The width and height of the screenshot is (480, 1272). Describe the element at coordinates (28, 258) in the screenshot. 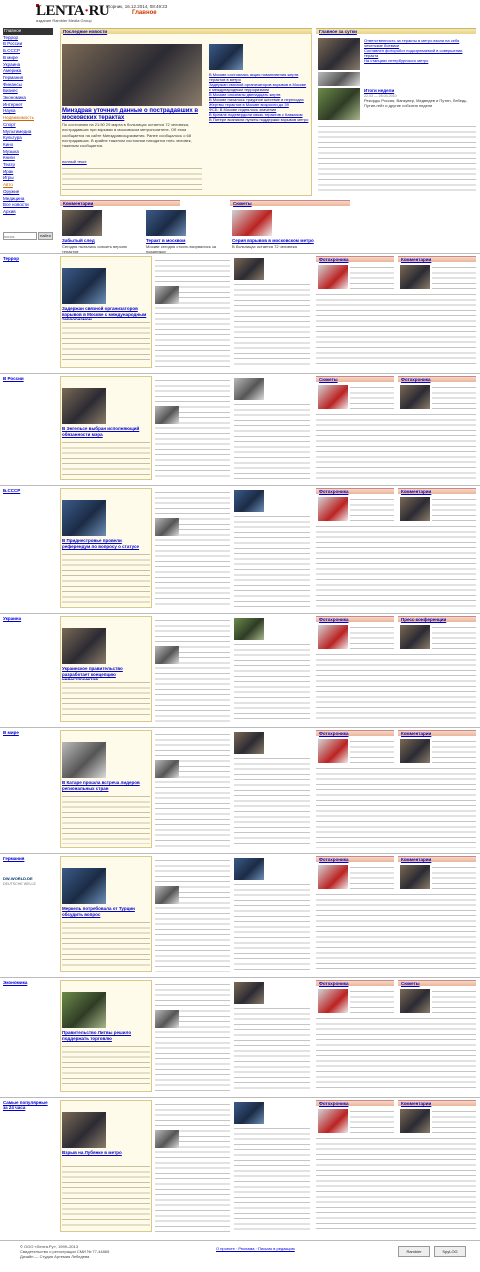

I see `section-rubric: Террор` at that location.